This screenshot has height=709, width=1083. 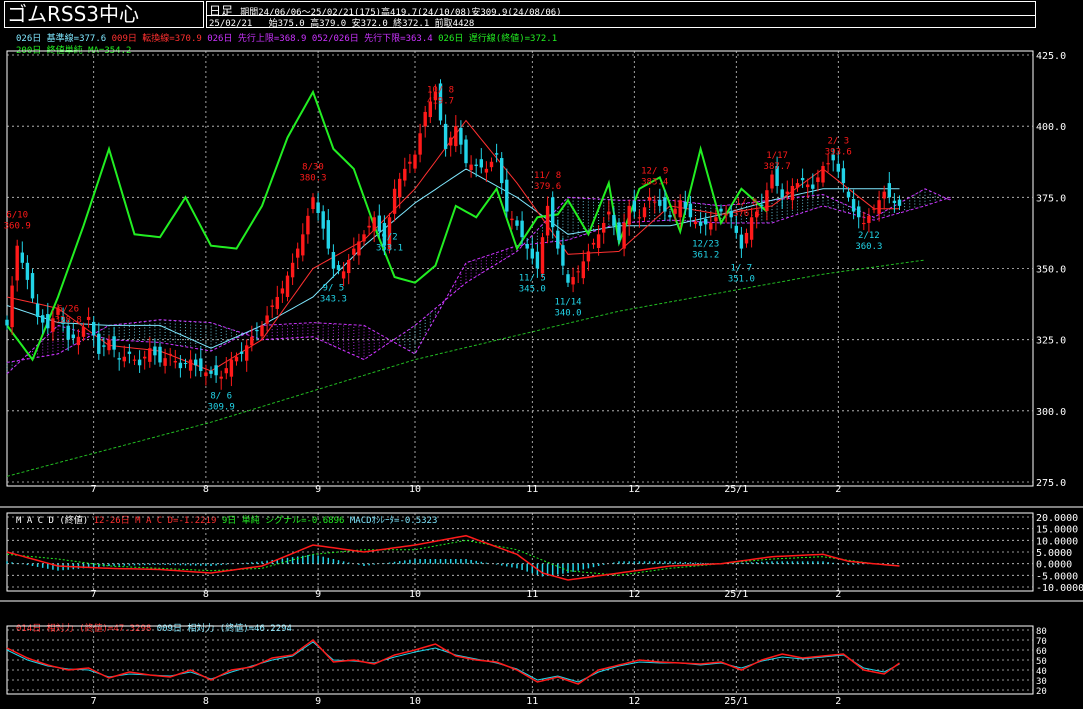 I want to click on annotation-date: 12/ 9, so click(x=654, y=172).